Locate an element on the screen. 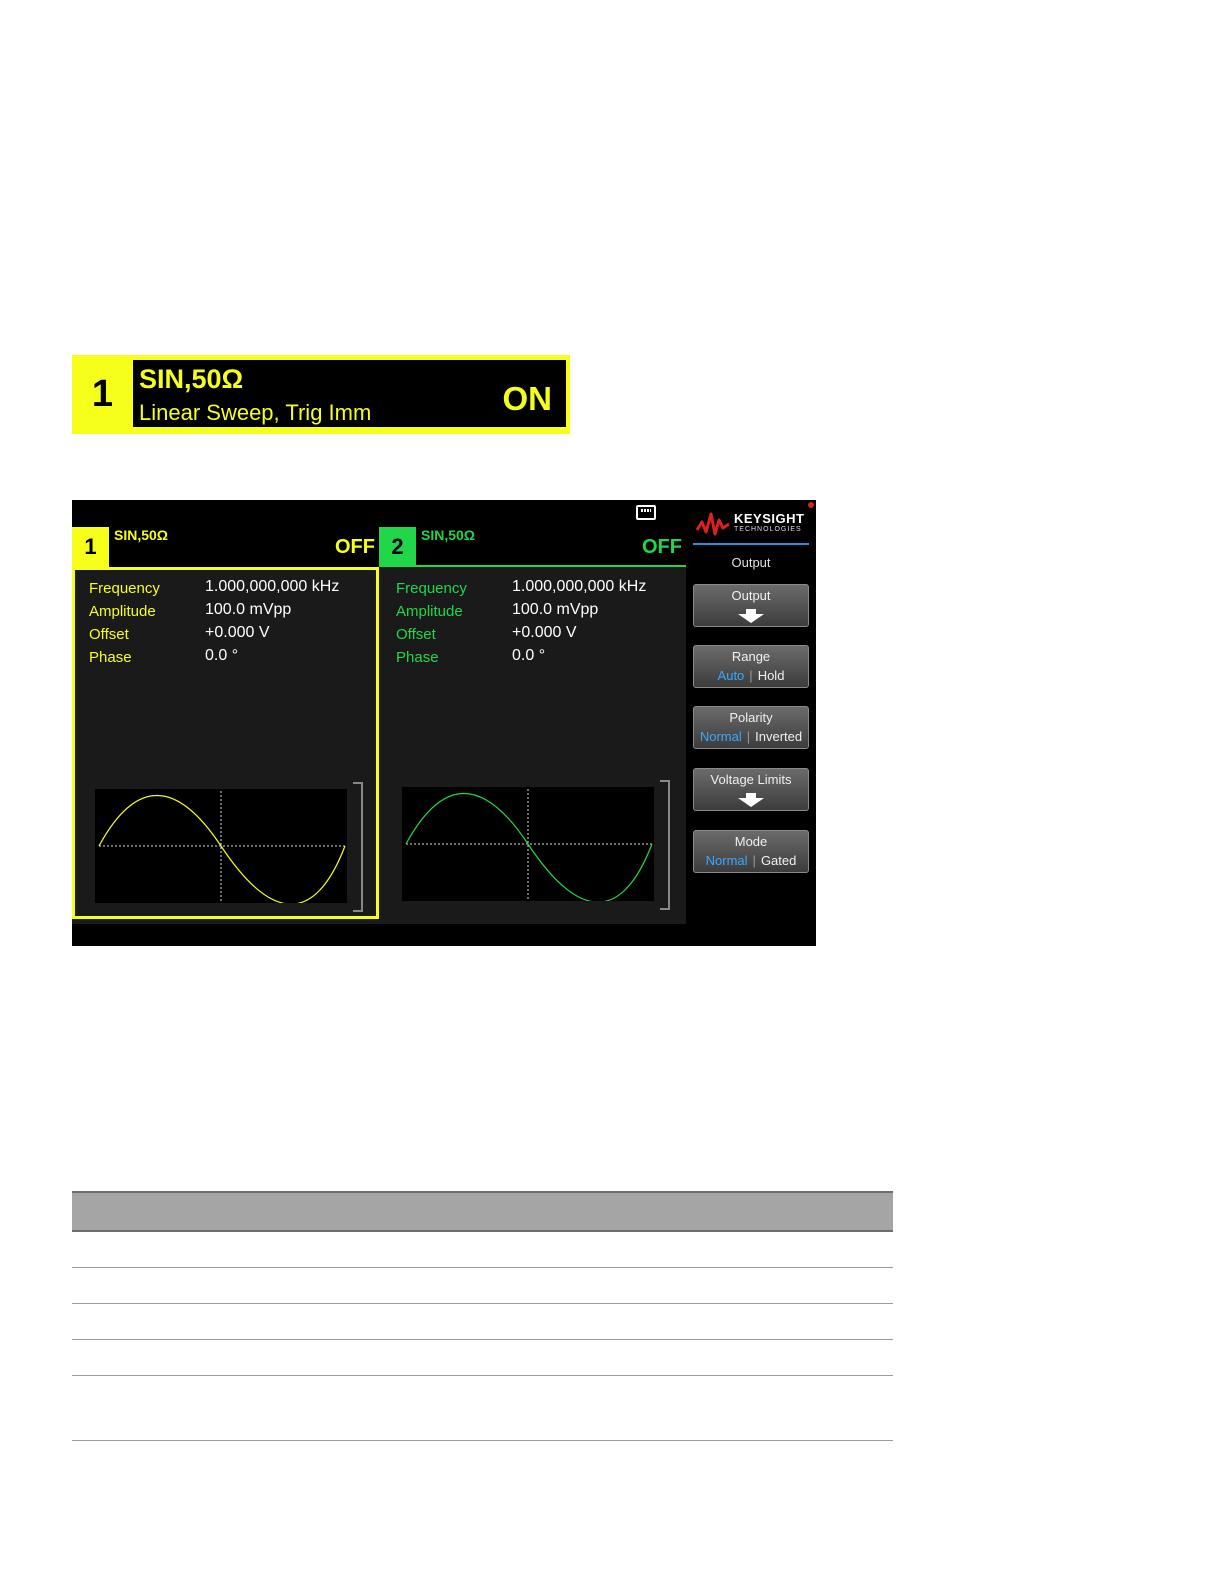  channel-1-waveform-preview is located at coordinates (221, 846).